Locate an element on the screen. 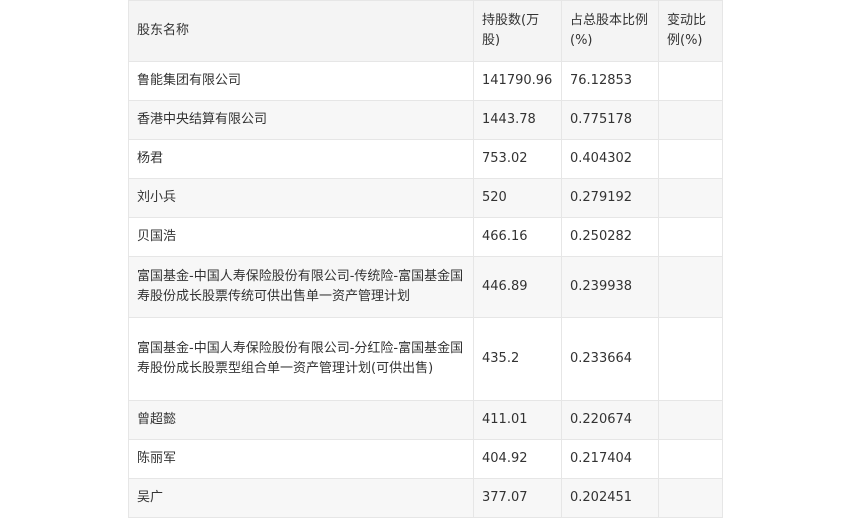 This screenshot has height=518, width=850. cell-shares-held: 1443.78 is located at coordinates (517, 120).